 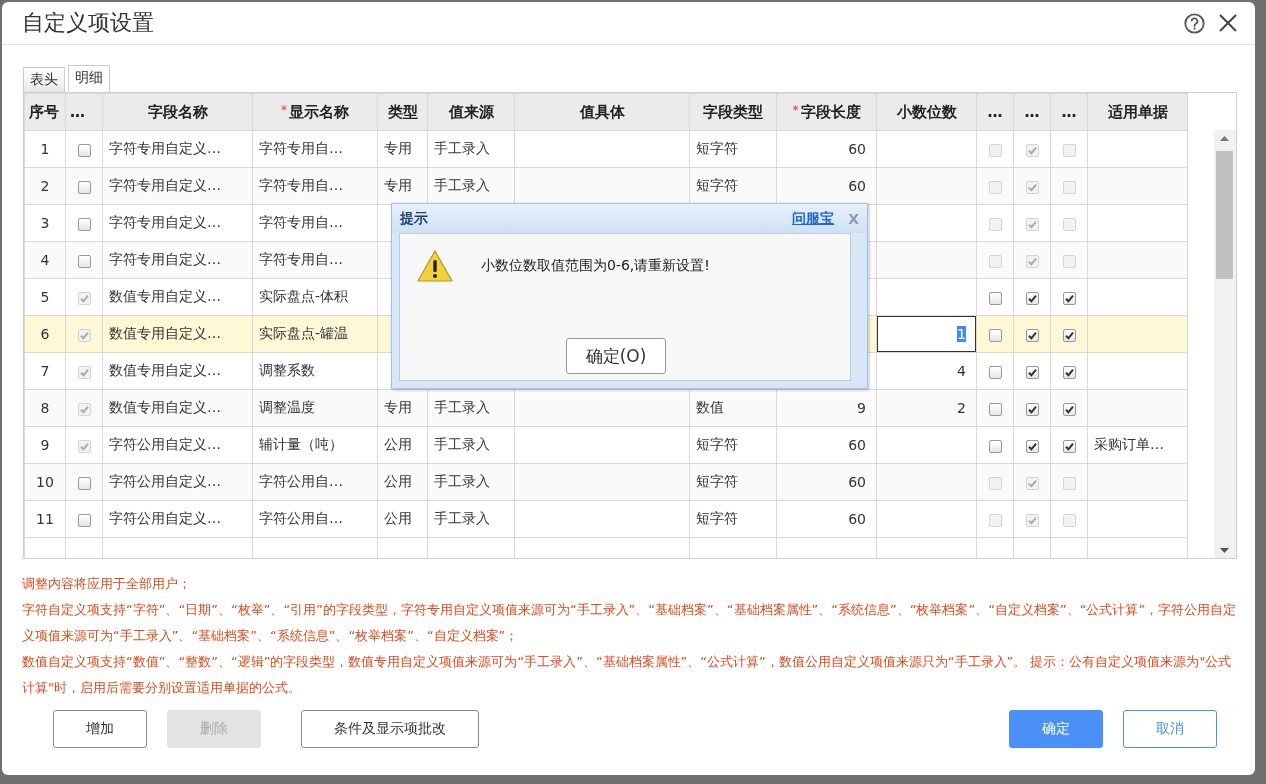 What do you see at coordinates (616, 356) in the screenshot?
I see `ok-button: 确定(O)` at bounding box center [616, 356].